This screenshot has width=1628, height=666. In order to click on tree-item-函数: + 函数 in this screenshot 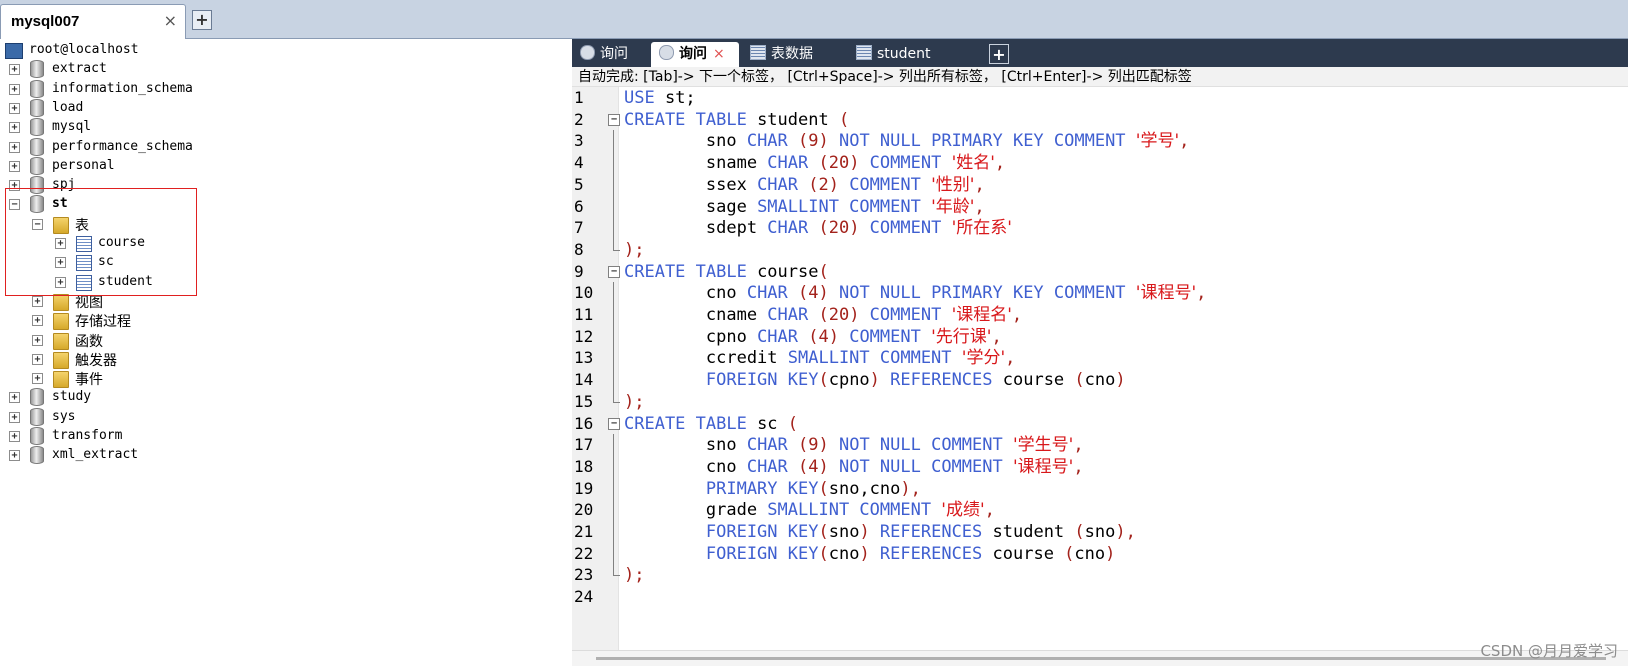, I will do `click(280, 340)`.